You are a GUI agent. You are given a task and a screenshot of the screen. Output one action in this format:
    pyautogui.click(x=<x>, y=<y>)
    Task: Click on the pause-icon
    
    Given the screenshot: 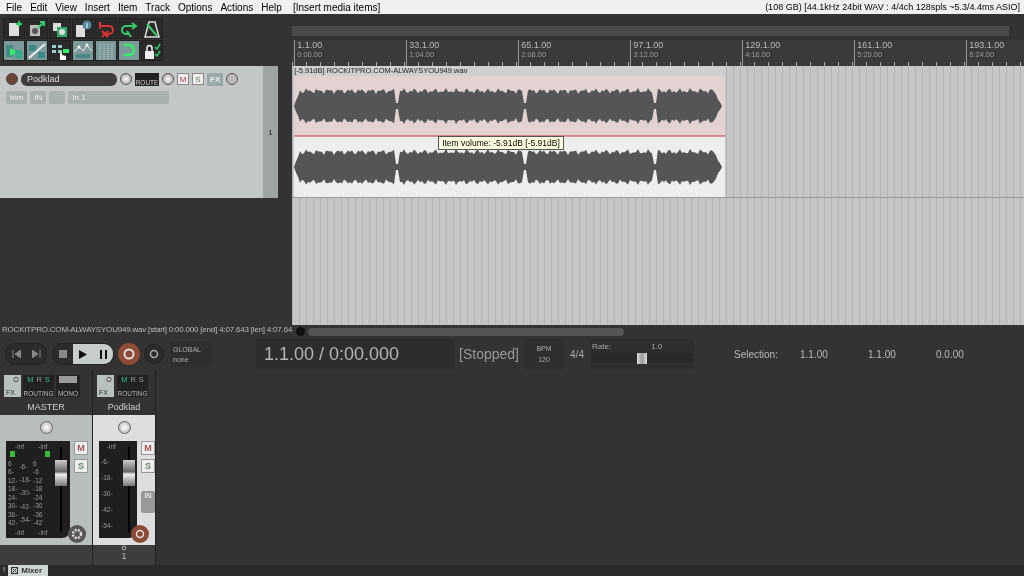 What is the action you would take?
    pyautogui.click(x=103, y=354)
    